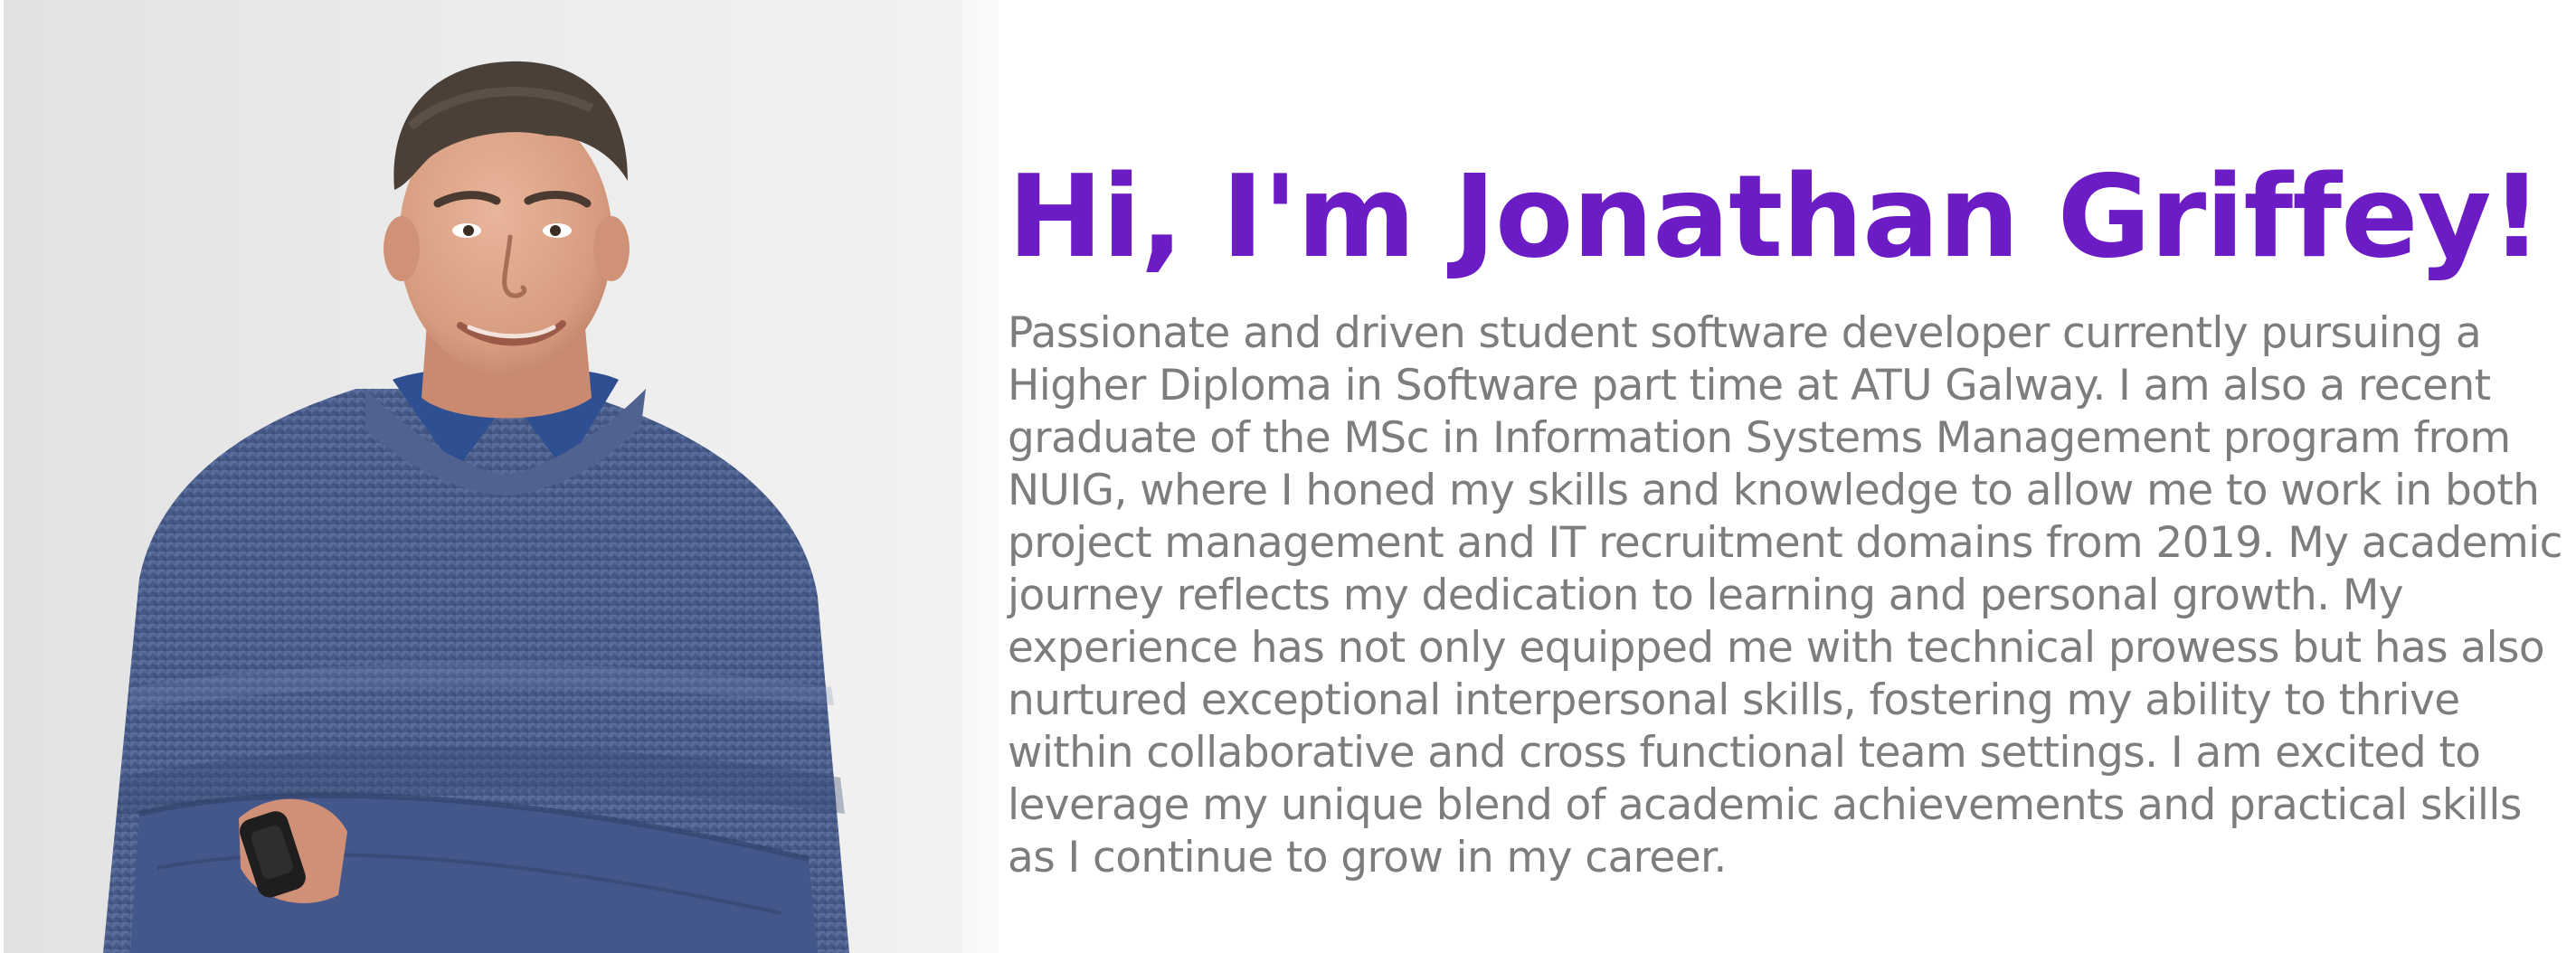 The image size is (2576, 953). I want to click on headline-row: Hi, I'm Jonathan Griffey!, so click(1786, 217).